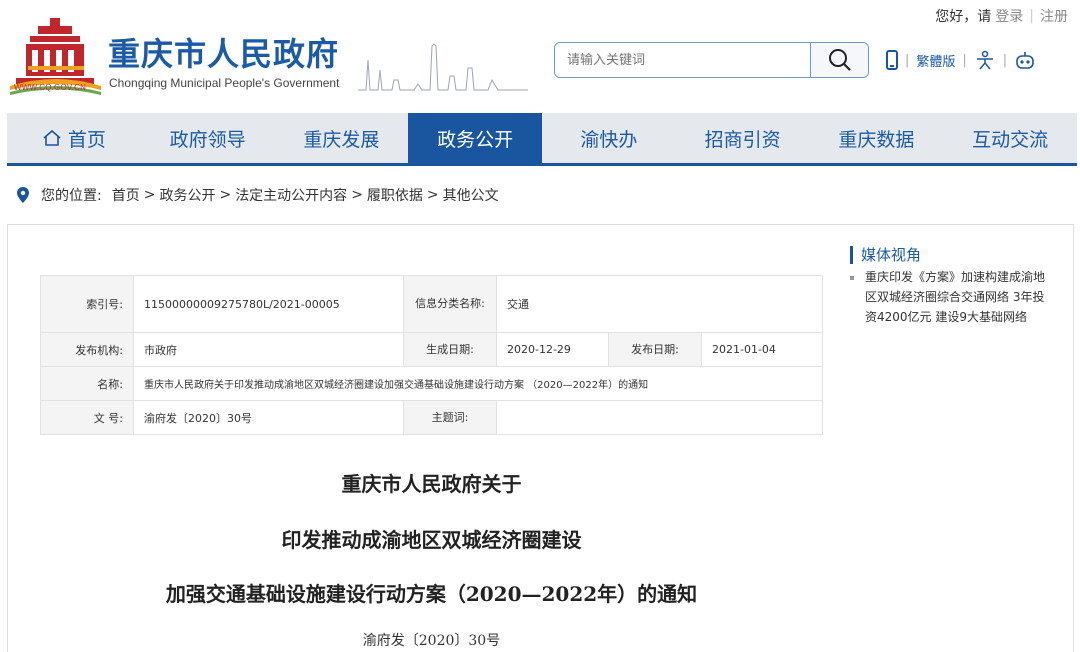 This screenshot has height=652, width=1080. I want to click on document-number: 渝府发〔2020〕30号, so click(431, 641).